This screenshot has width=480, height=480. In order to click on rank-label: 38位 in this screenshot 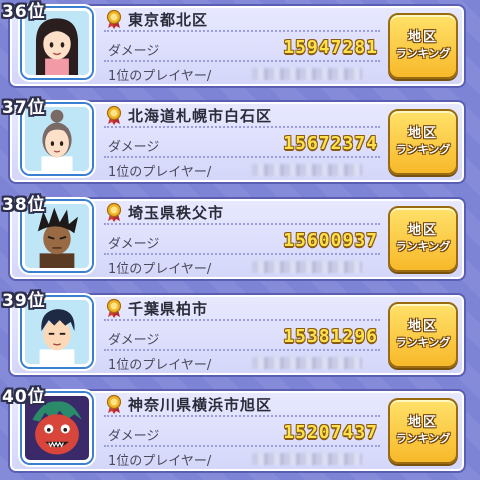, I will do `click(24, 205)`.